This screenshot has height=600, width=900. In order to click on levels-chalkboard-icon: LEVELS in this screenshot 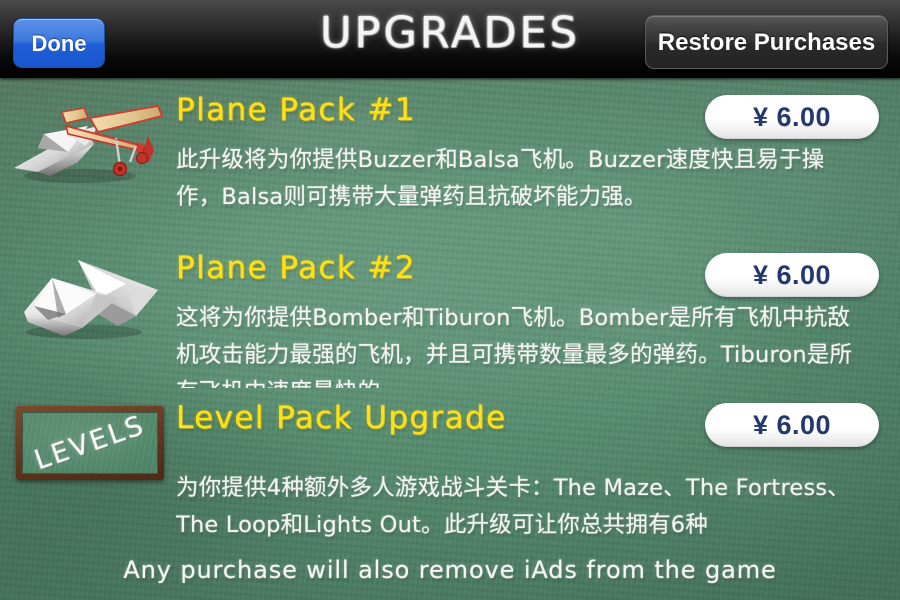, I will do `click(88, 448)`.